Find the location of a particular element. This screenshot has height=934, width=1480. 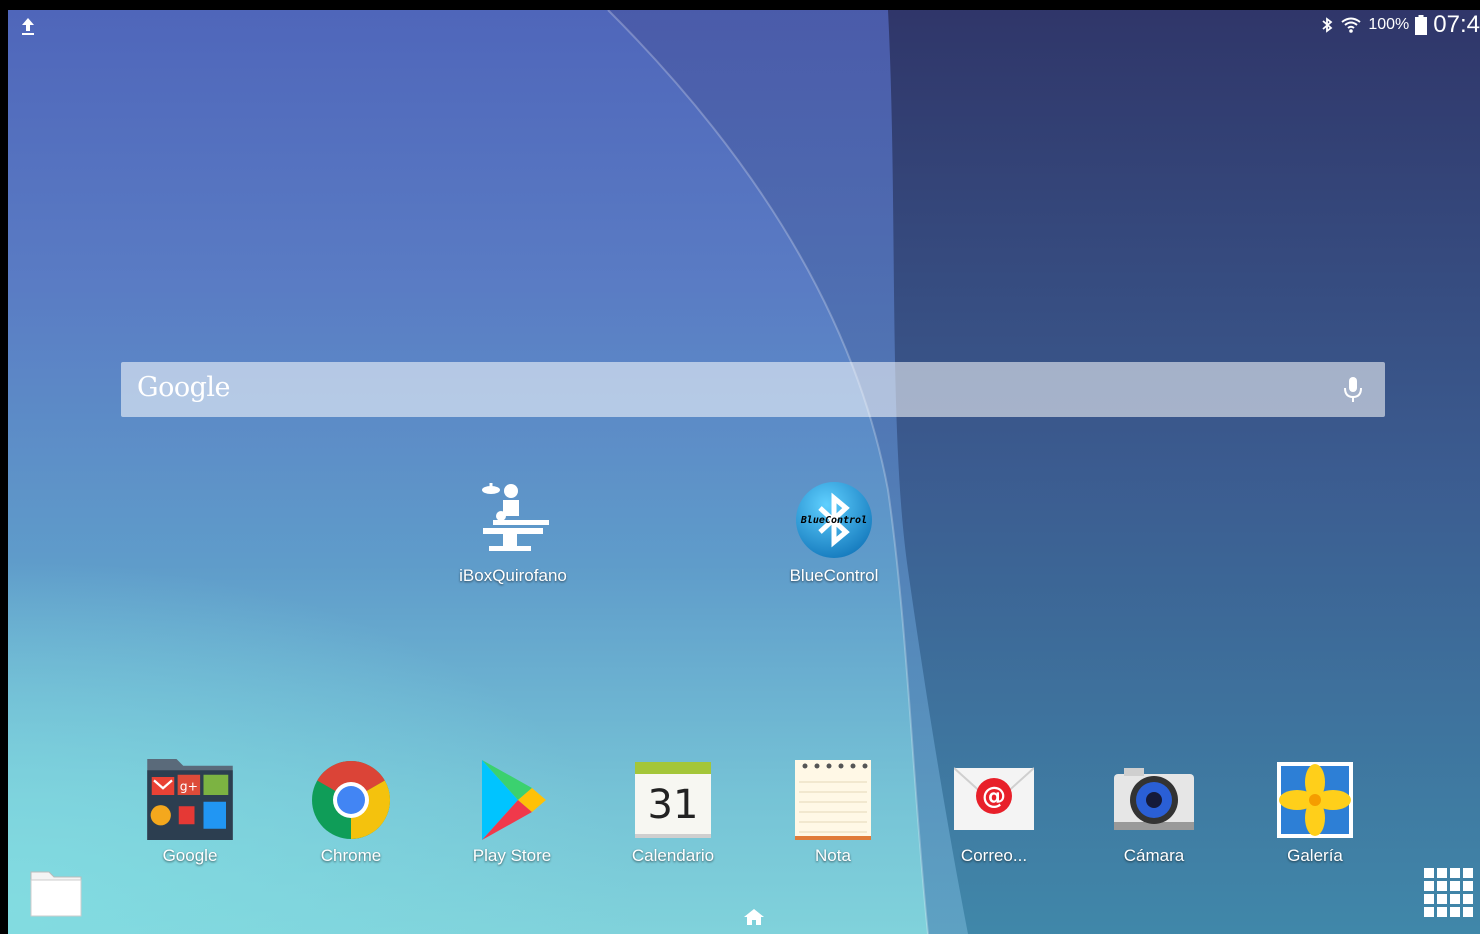

play-store-icon is located at coordinates (514, 800).